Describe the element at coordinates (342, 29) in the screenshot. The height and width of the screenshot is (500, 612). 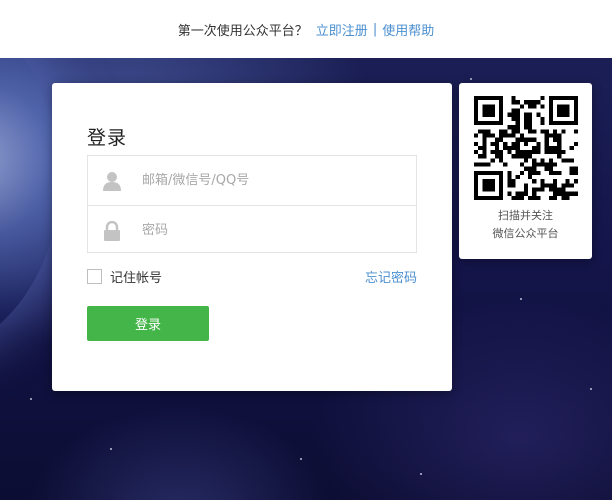
I see `register-link: 立即注册` at that location.